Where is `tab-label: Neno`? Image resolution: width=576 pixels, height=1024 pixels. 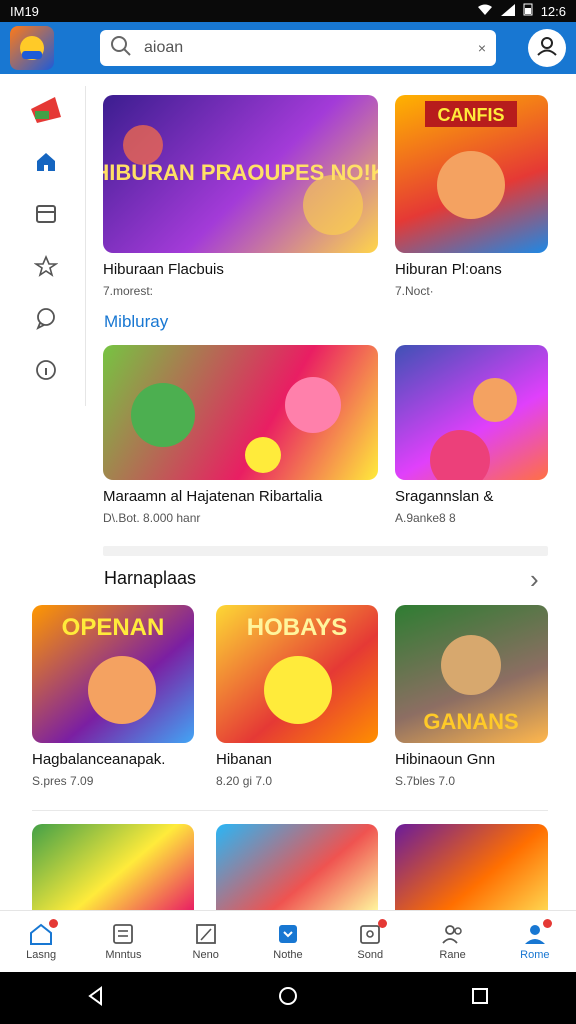
tab-label: Neno is located at coordinates (205, 955).